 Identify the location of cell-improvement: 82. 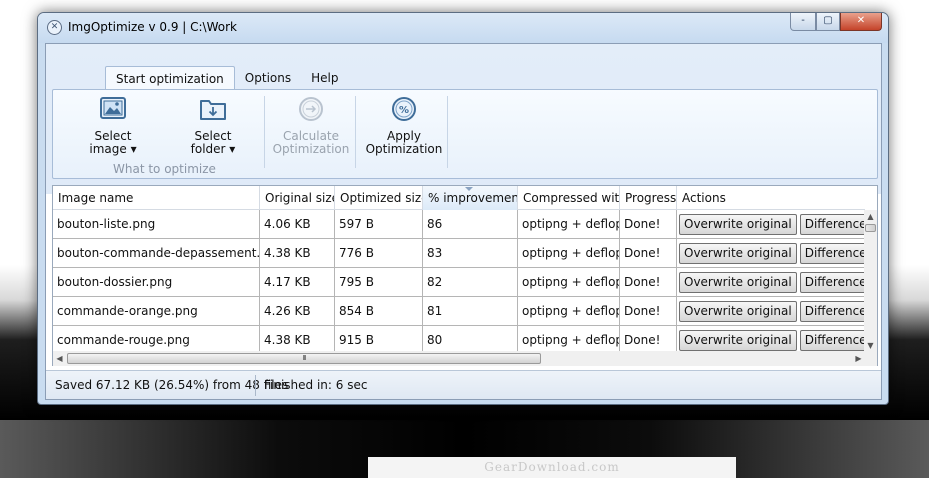
(470, 282).